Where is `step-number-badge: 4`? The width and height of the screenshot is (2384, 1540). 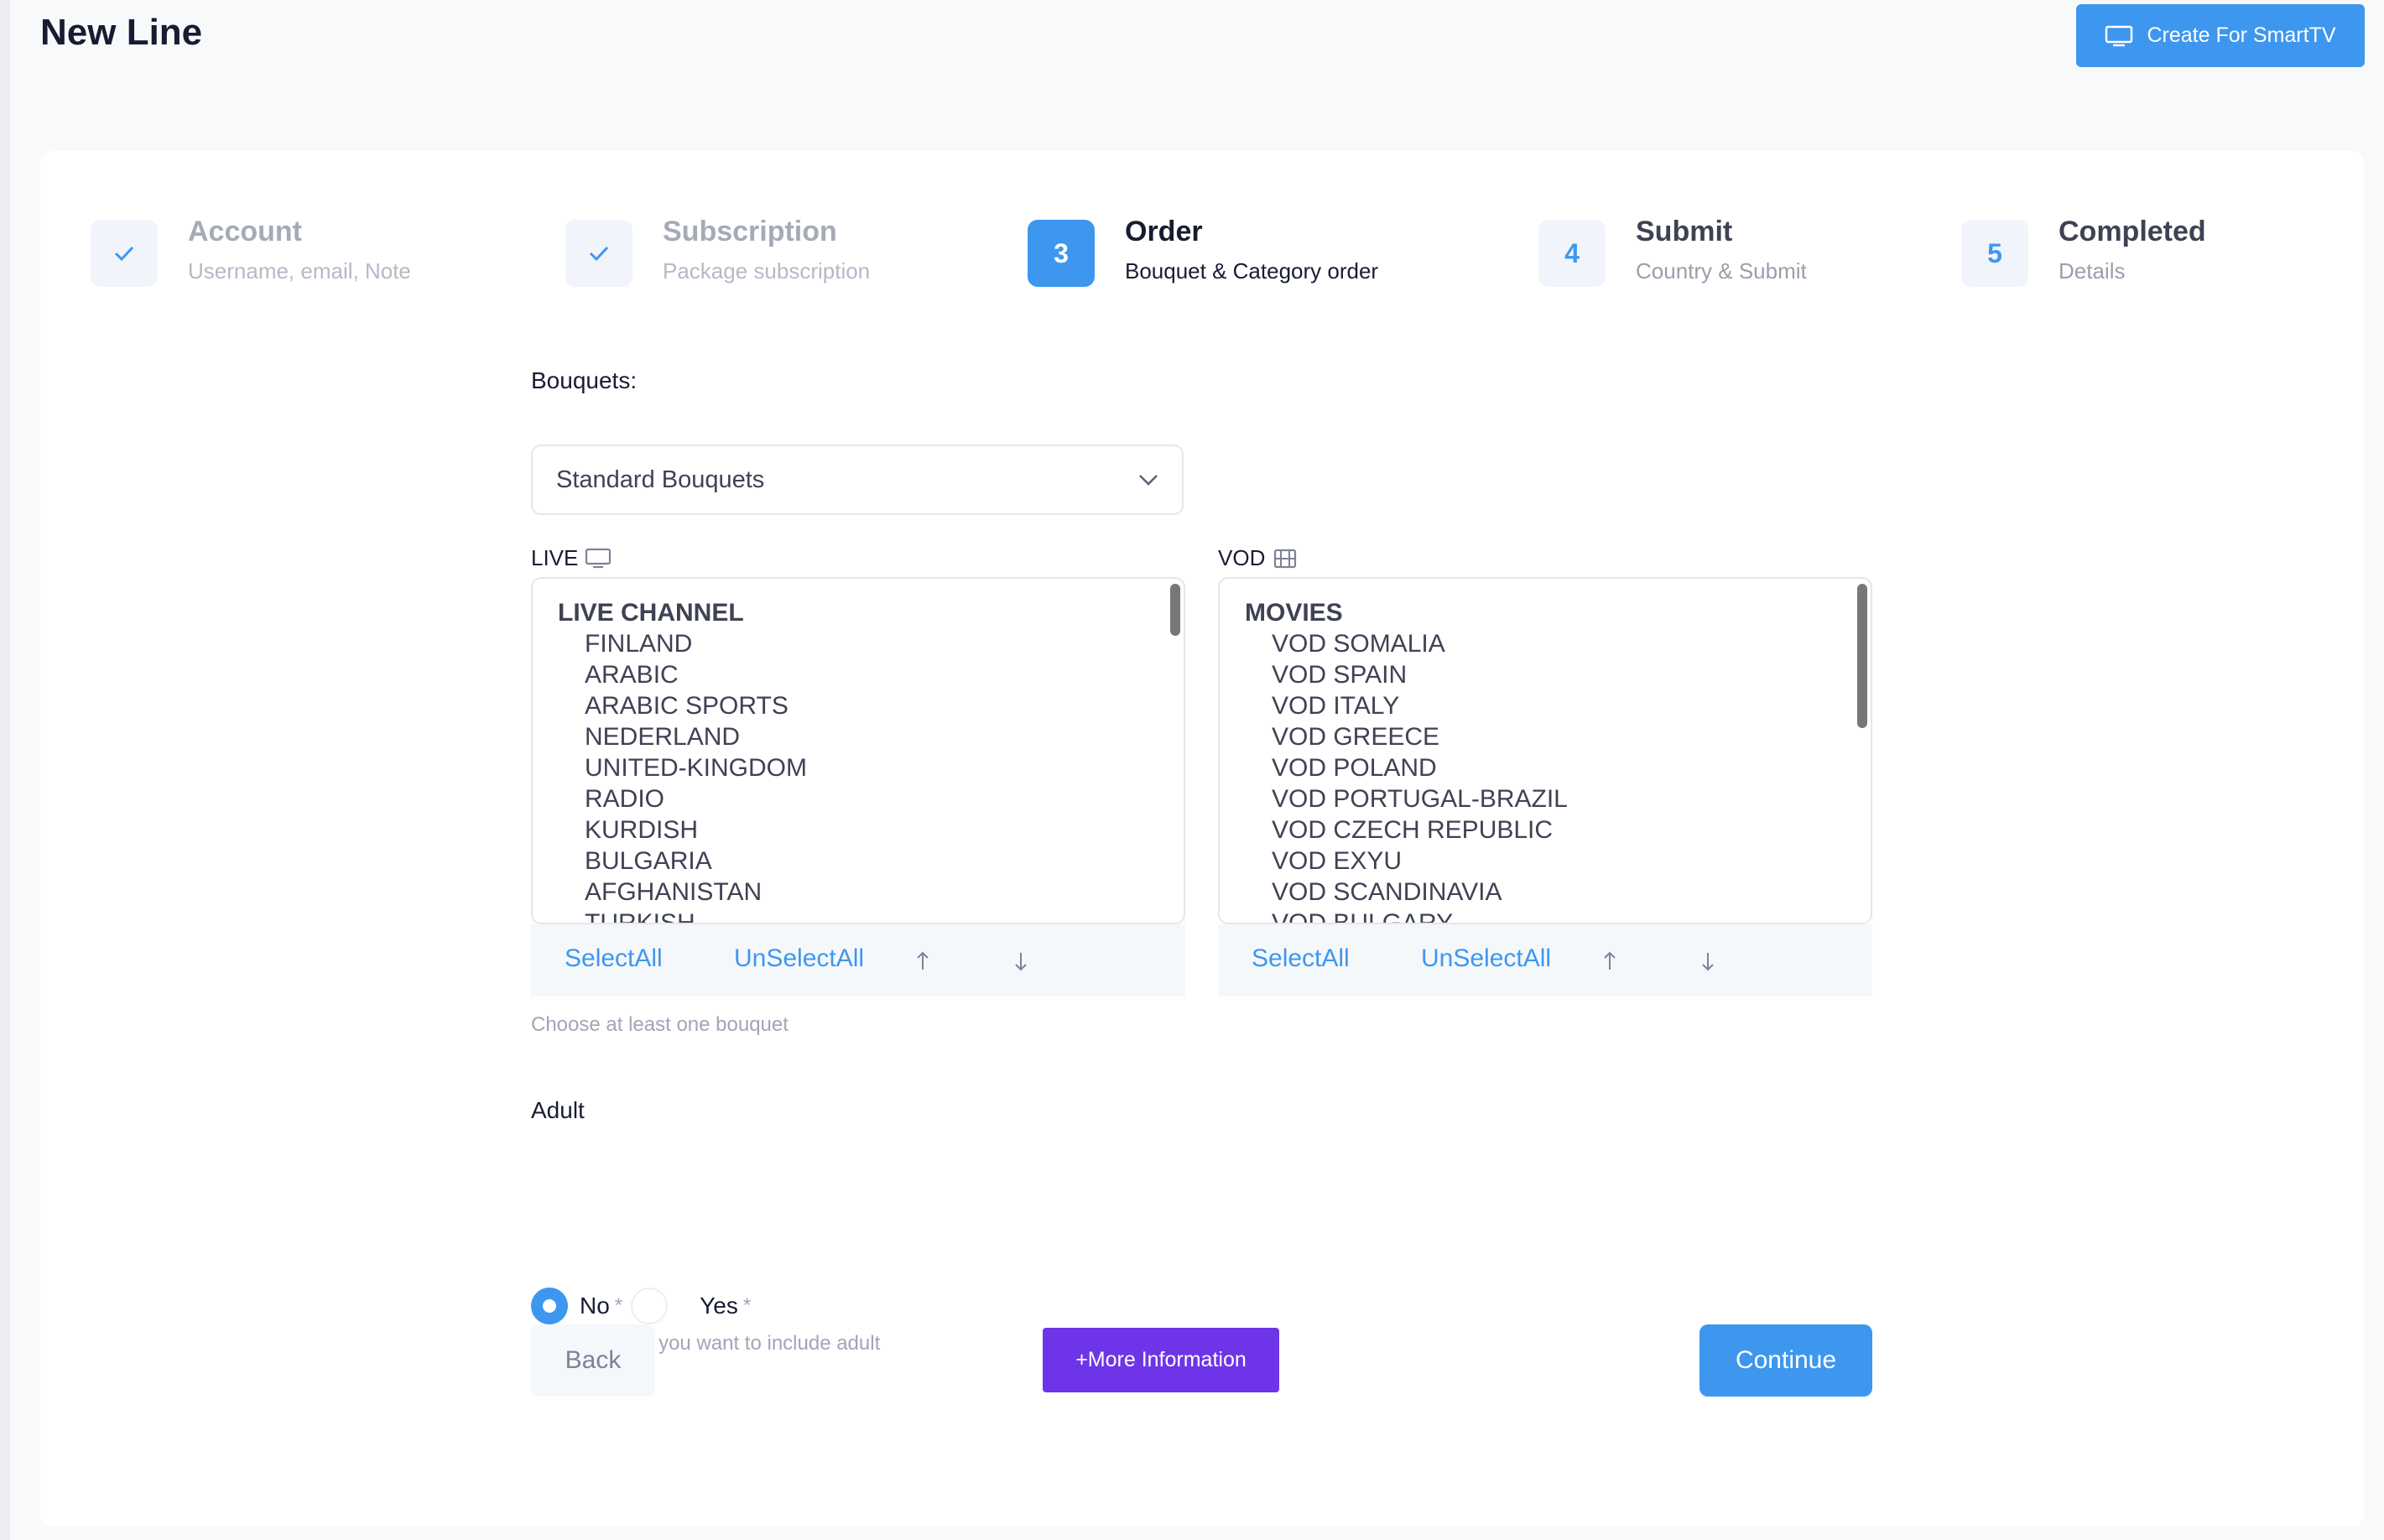
step-number-badge: 4 is located at coordinates (1572, 254).